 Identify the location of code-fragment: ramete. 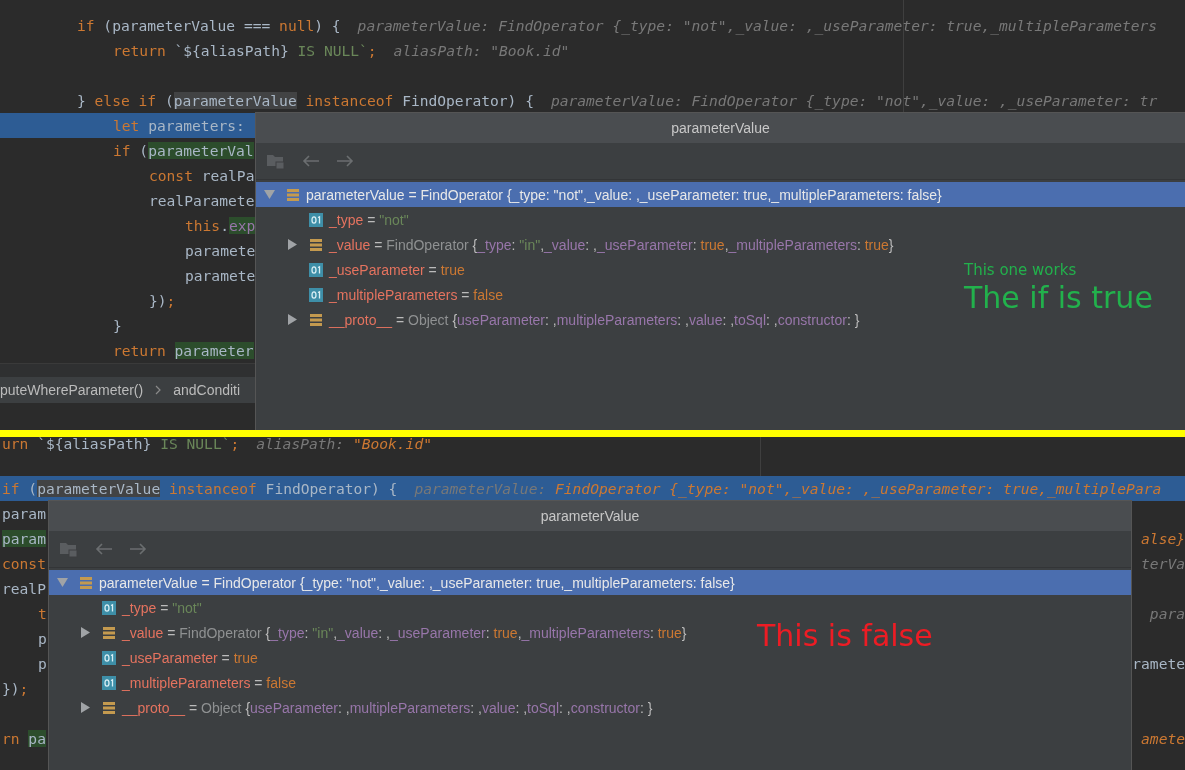
(1158, 664).